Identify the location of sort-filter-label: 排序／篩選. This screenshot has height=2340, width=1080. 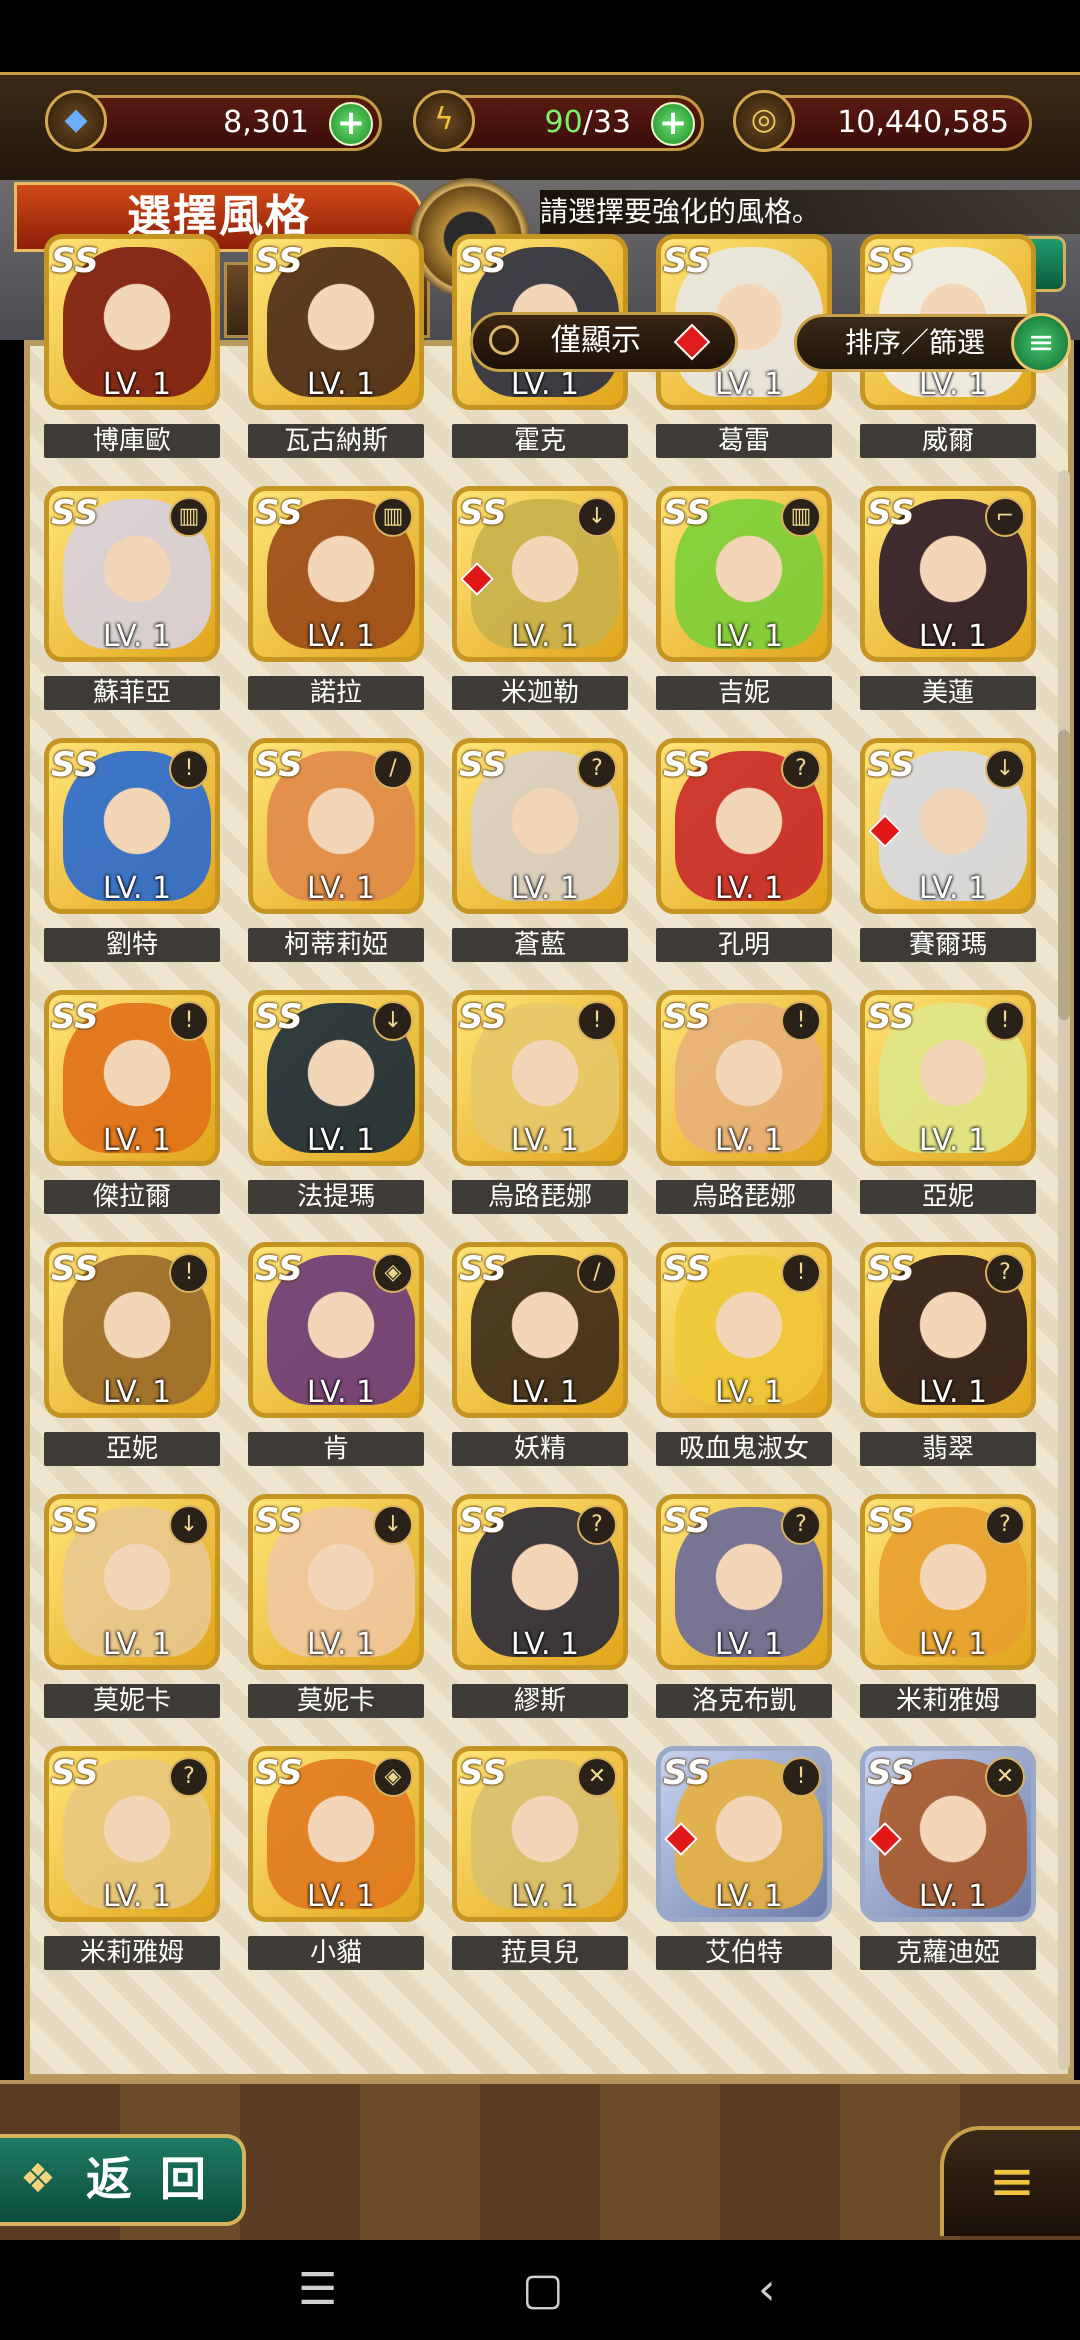
(915, 342).